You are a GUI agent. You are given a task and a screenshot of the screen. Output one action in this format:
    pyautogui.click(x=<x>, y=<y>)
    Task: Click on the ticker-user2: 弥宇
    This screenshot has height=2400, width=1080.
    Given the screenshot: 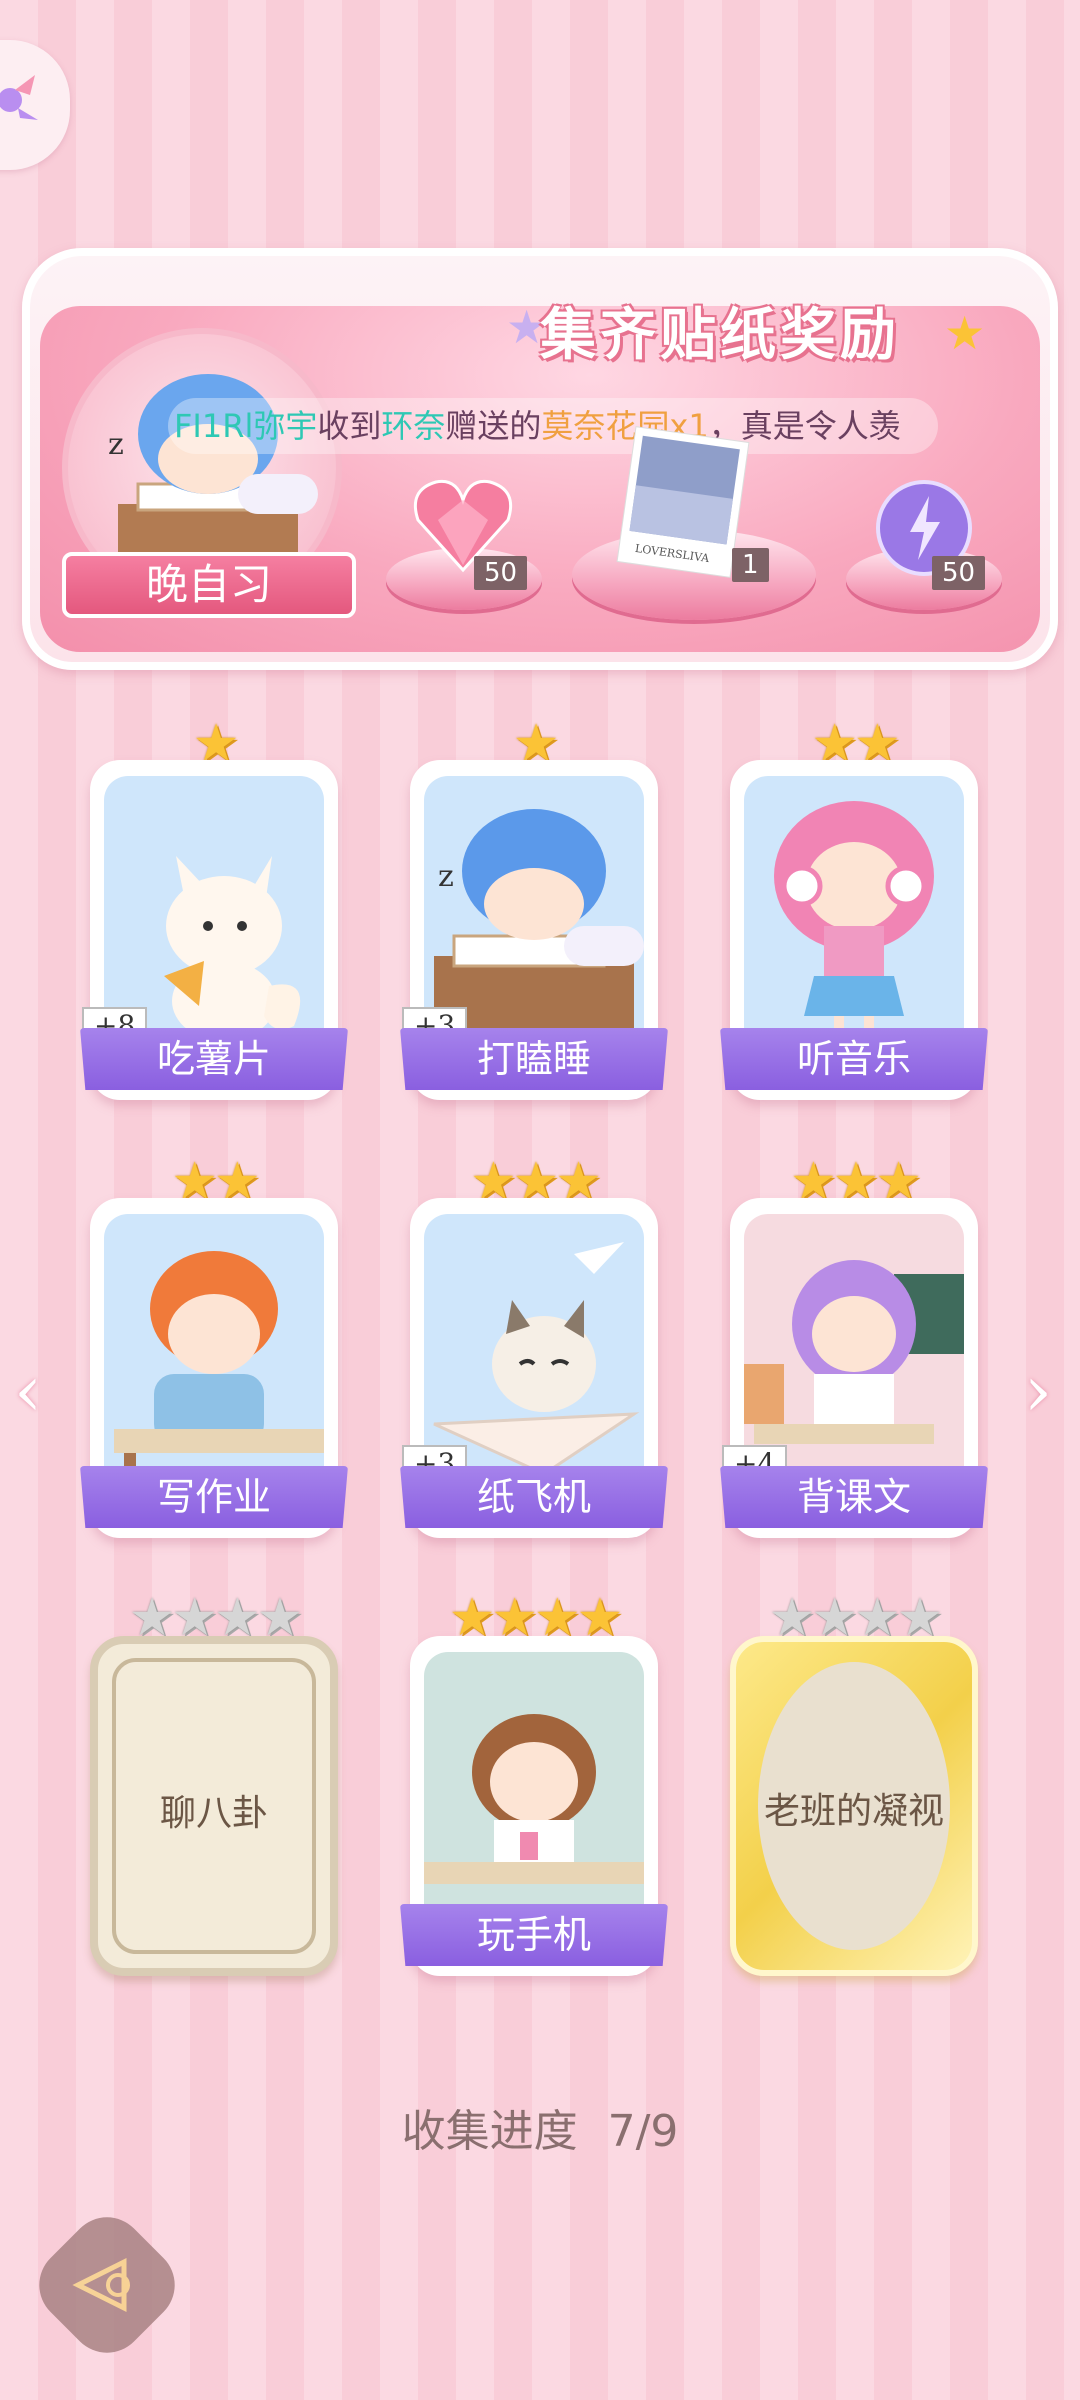 What is the action you would take?
    pyautogui.click(x=285, y=426)
    